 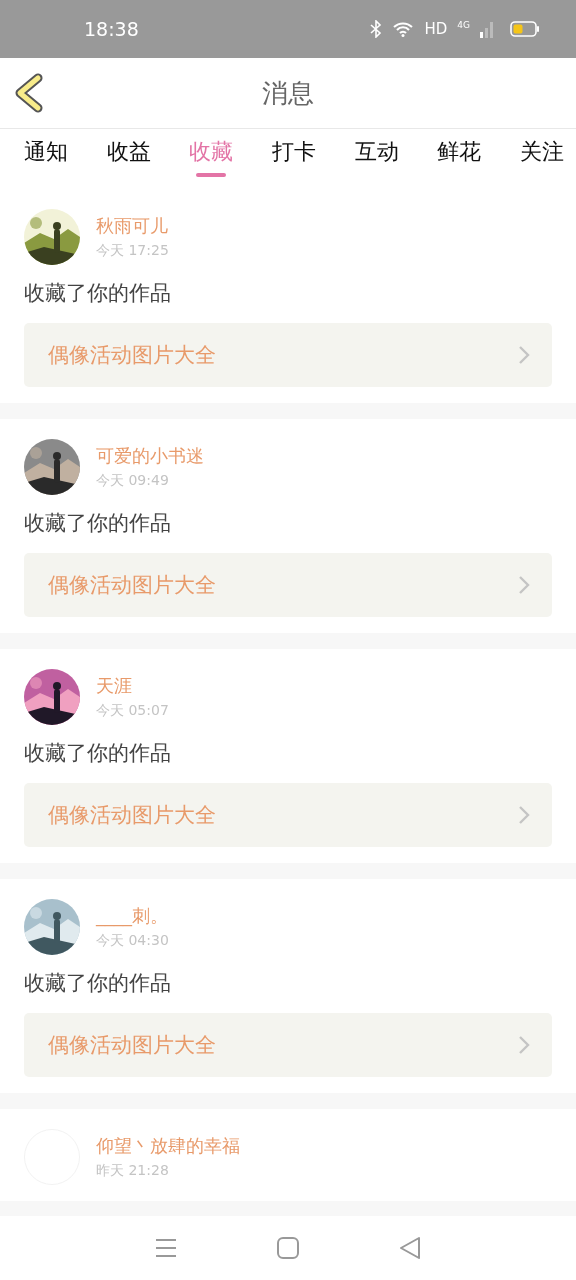 I want to click on cellular-label: 4G, so click(x=463, y=25).